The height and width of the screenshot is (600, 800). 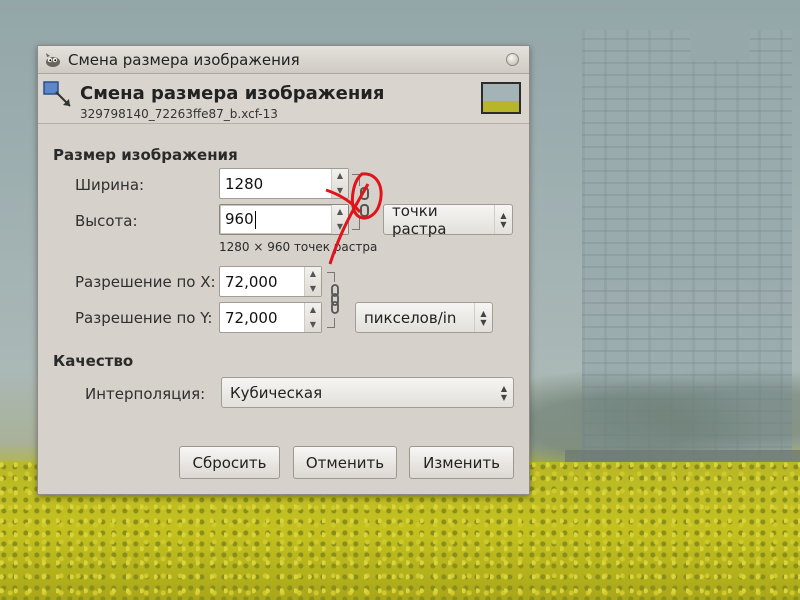 I want to click on resolution-y-label: Разрешение по Y:, so click(x=144, y=318).